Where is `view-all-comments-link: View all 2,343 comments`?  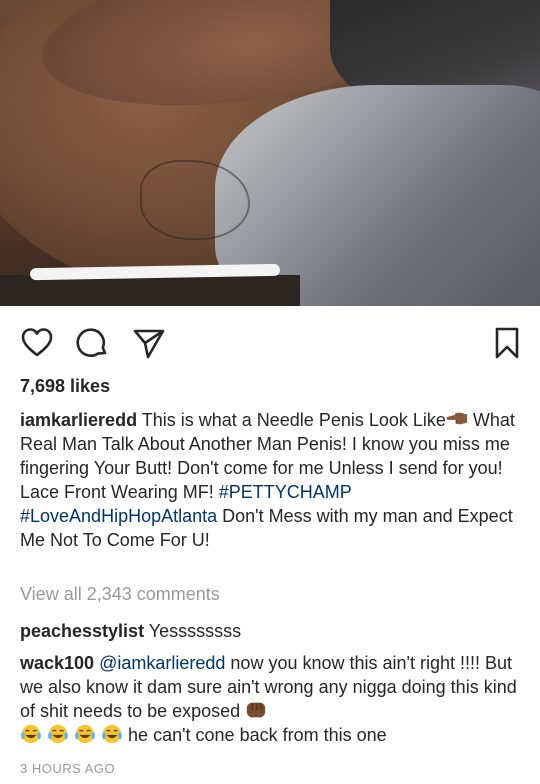
view-all-comments-link: View all 2,343 comments is located at coordinates (120, 594).